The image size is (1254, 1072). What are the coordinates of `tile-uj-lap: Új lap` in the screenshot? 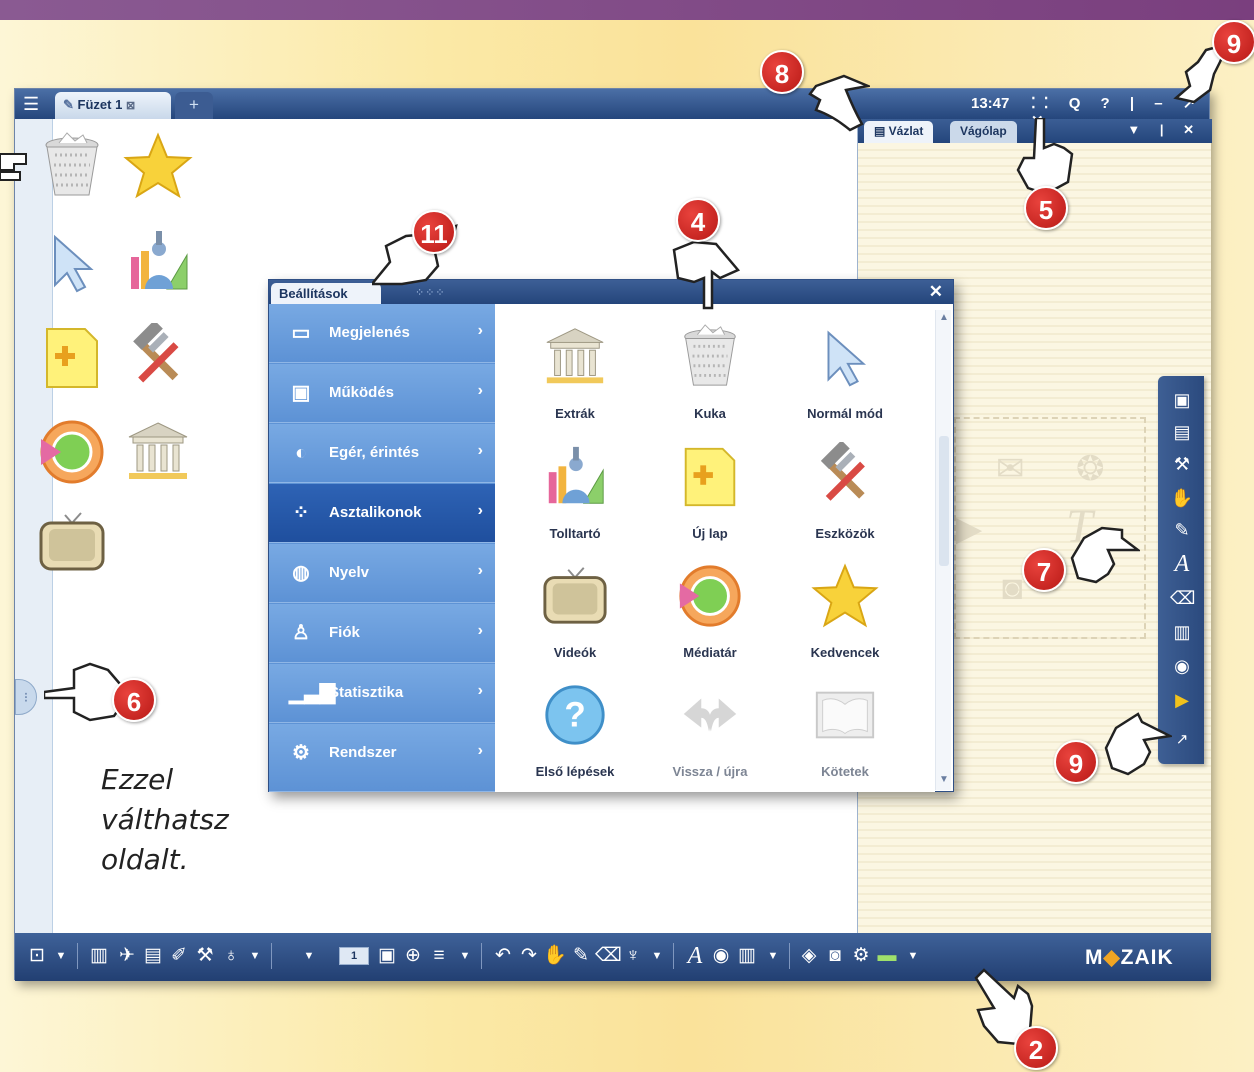 It's located at (710, 499).